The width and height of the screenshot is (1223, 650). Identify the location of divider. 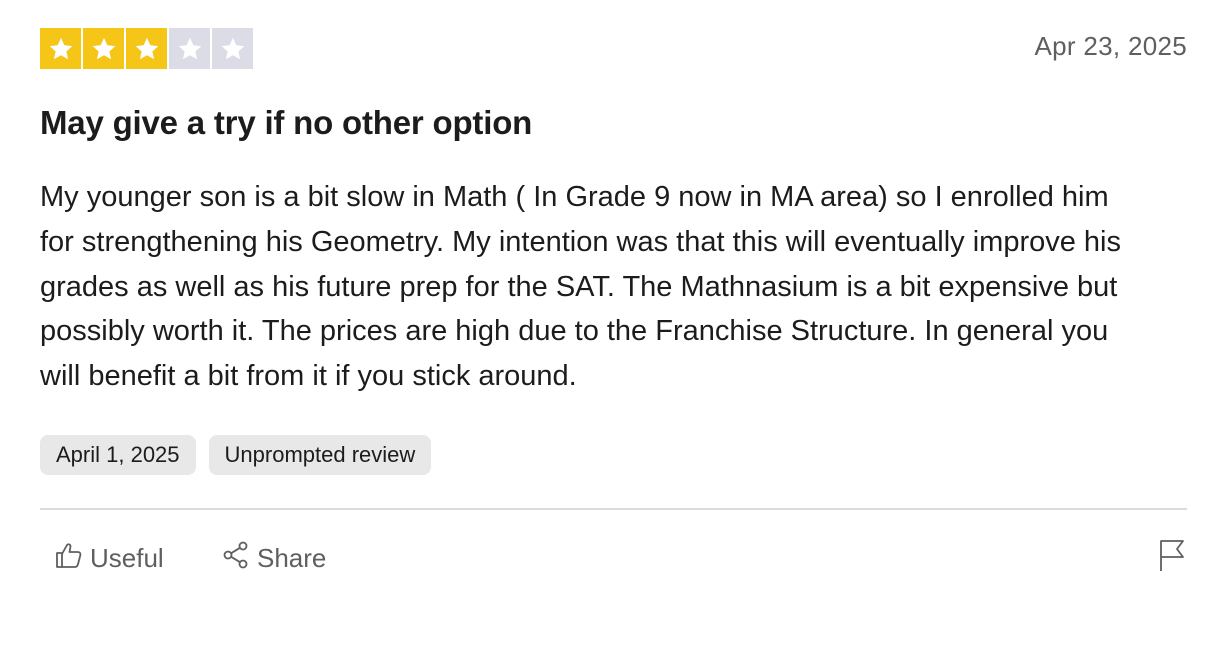
(613, 508).